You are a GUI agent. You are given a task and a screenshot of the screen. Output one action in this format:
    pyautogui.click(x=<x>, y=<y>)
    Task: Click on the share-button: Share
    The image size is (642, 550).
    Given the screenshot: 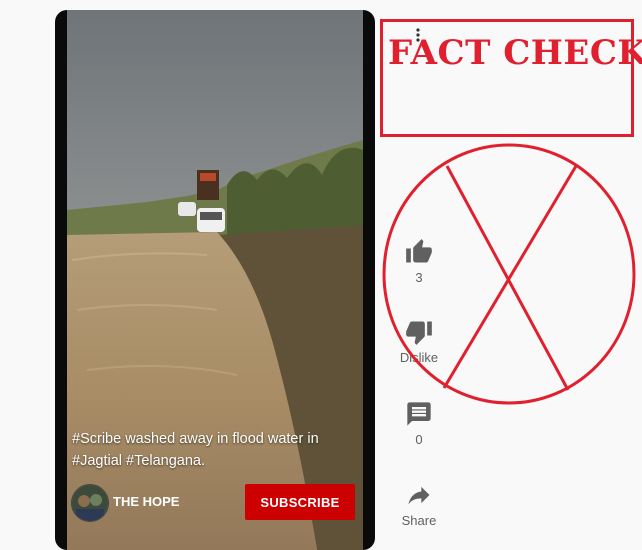 What is the action you would take?
    pyautogui.click(x=419, y=504)
    